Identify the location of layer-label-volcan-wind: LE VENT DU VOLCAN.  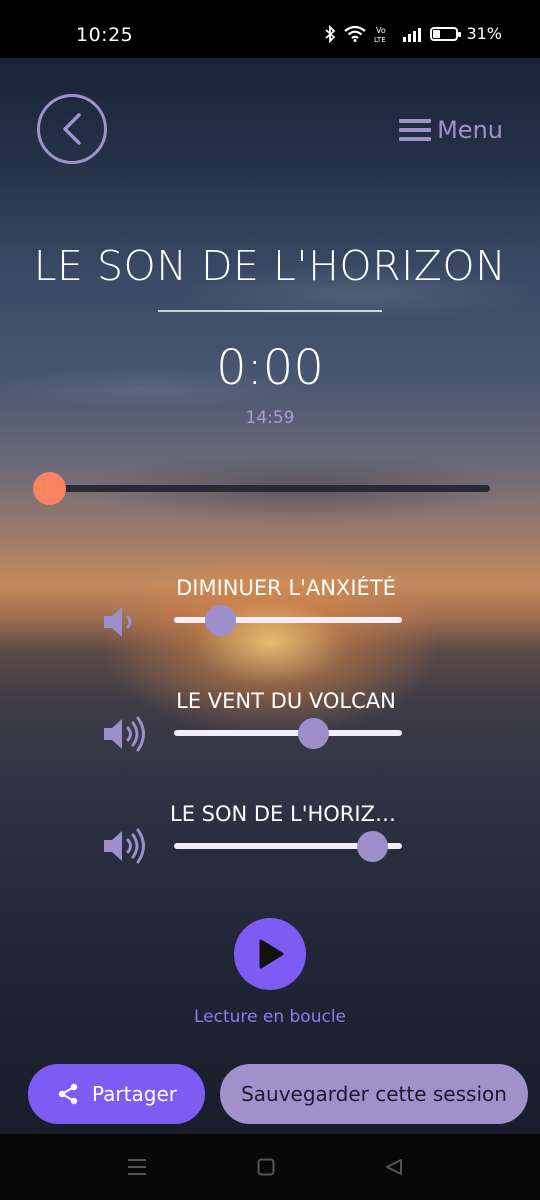
(286, 701).